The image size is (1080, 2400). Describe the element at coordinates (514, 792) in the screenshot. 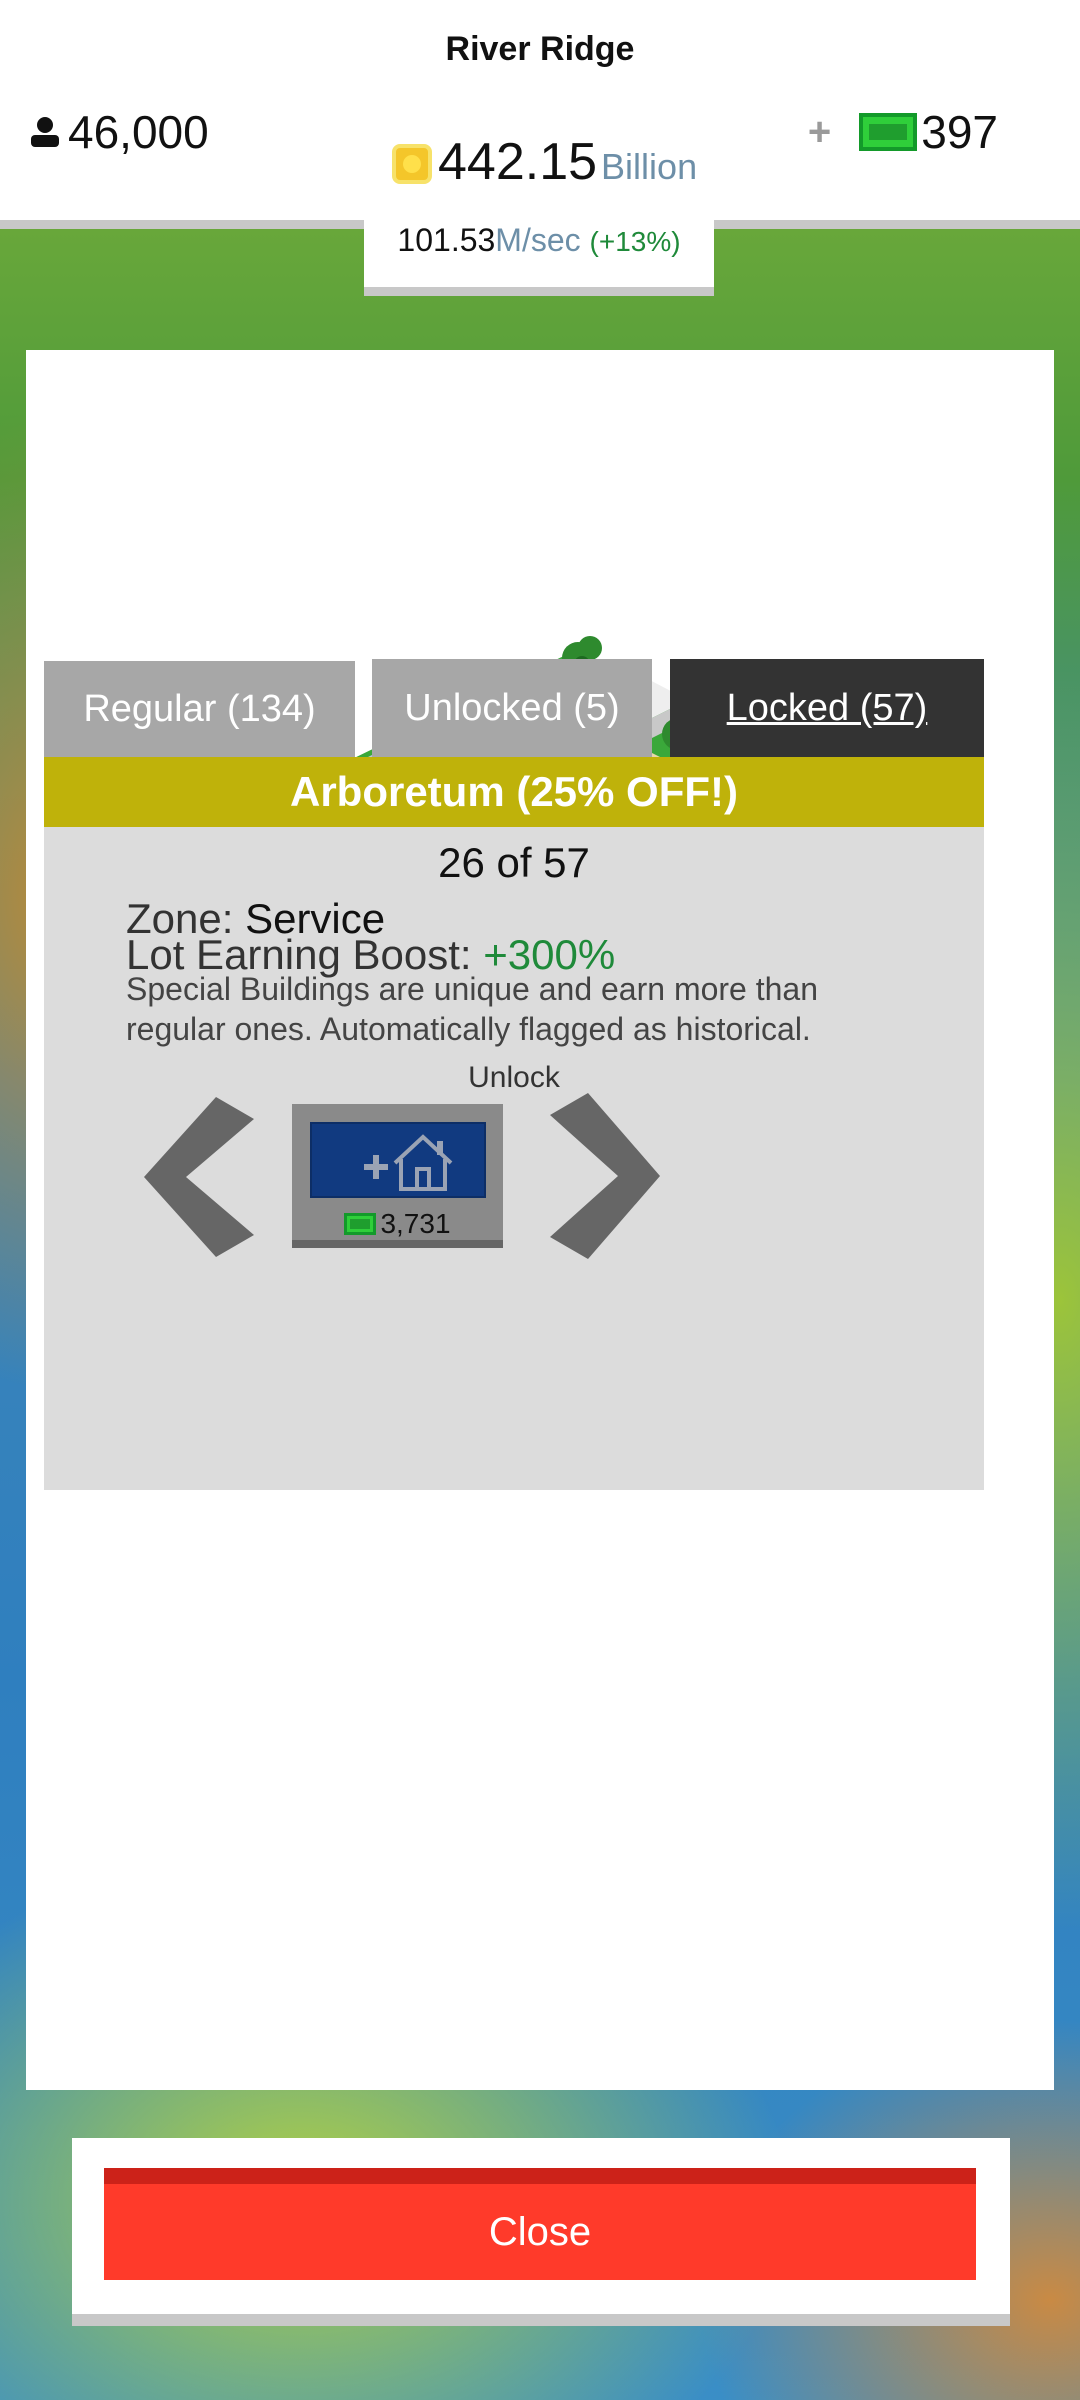

I see `building-title: Arboretum (25% OFF!)` at that location.